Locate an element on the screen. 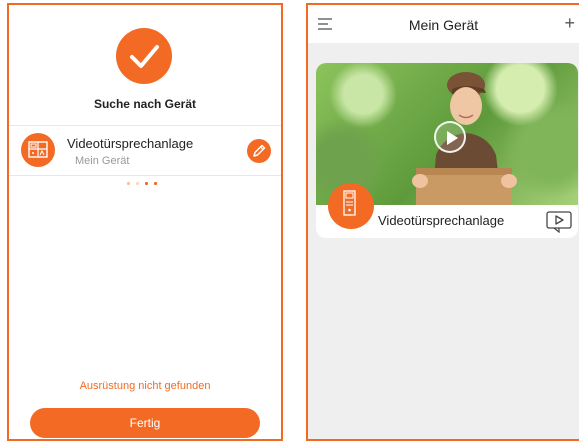 Image resolution: width=579 pixels, height=444 pixels. done-button: Fertig is located at coordinates (145, 423).